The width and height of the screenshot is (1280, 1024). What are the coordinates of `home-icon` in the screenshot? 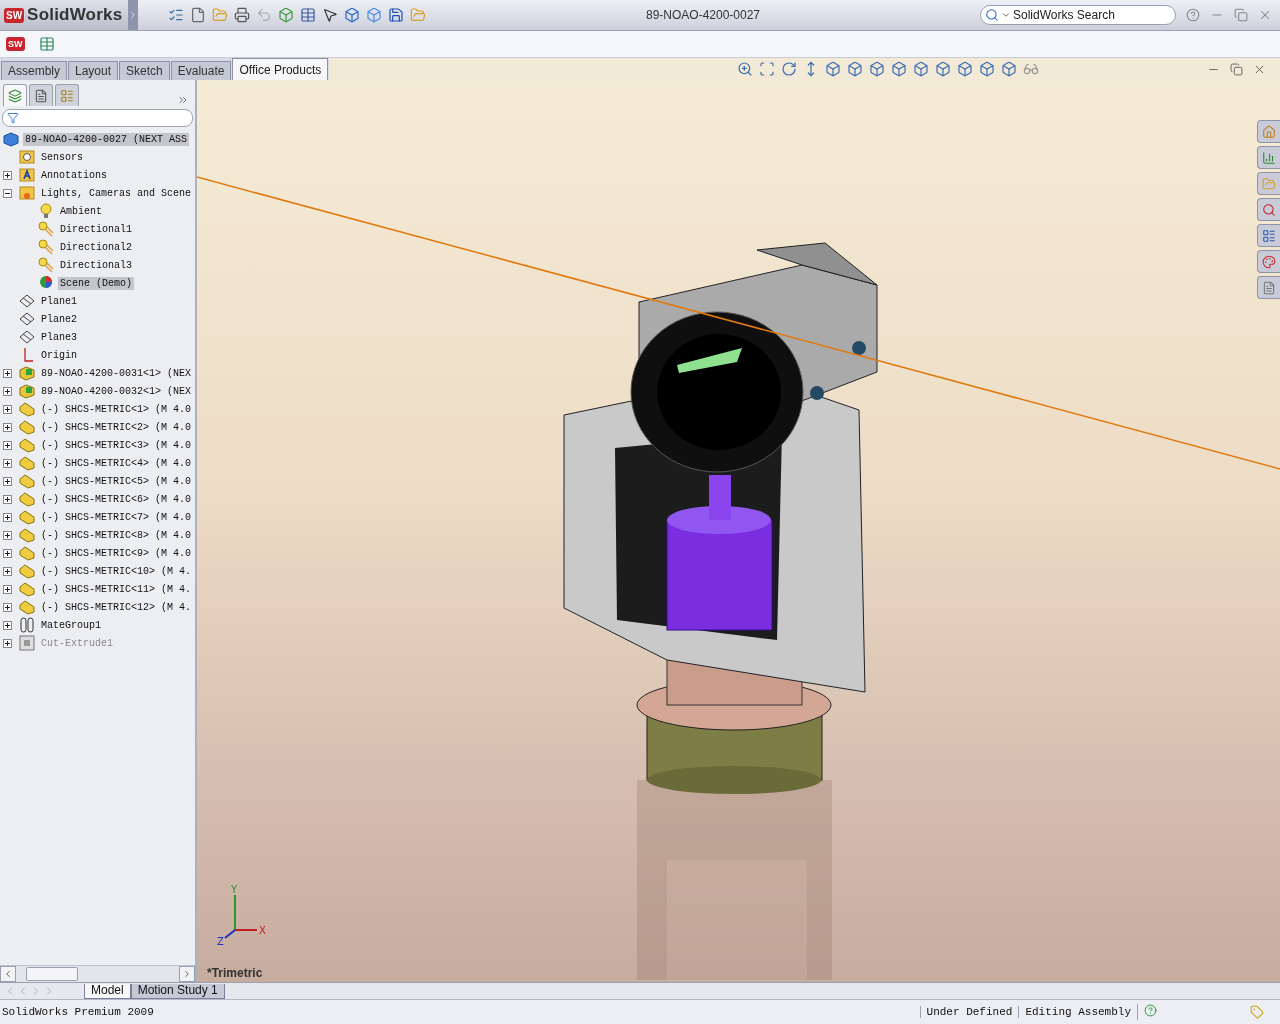 It's located at (1269, 131).